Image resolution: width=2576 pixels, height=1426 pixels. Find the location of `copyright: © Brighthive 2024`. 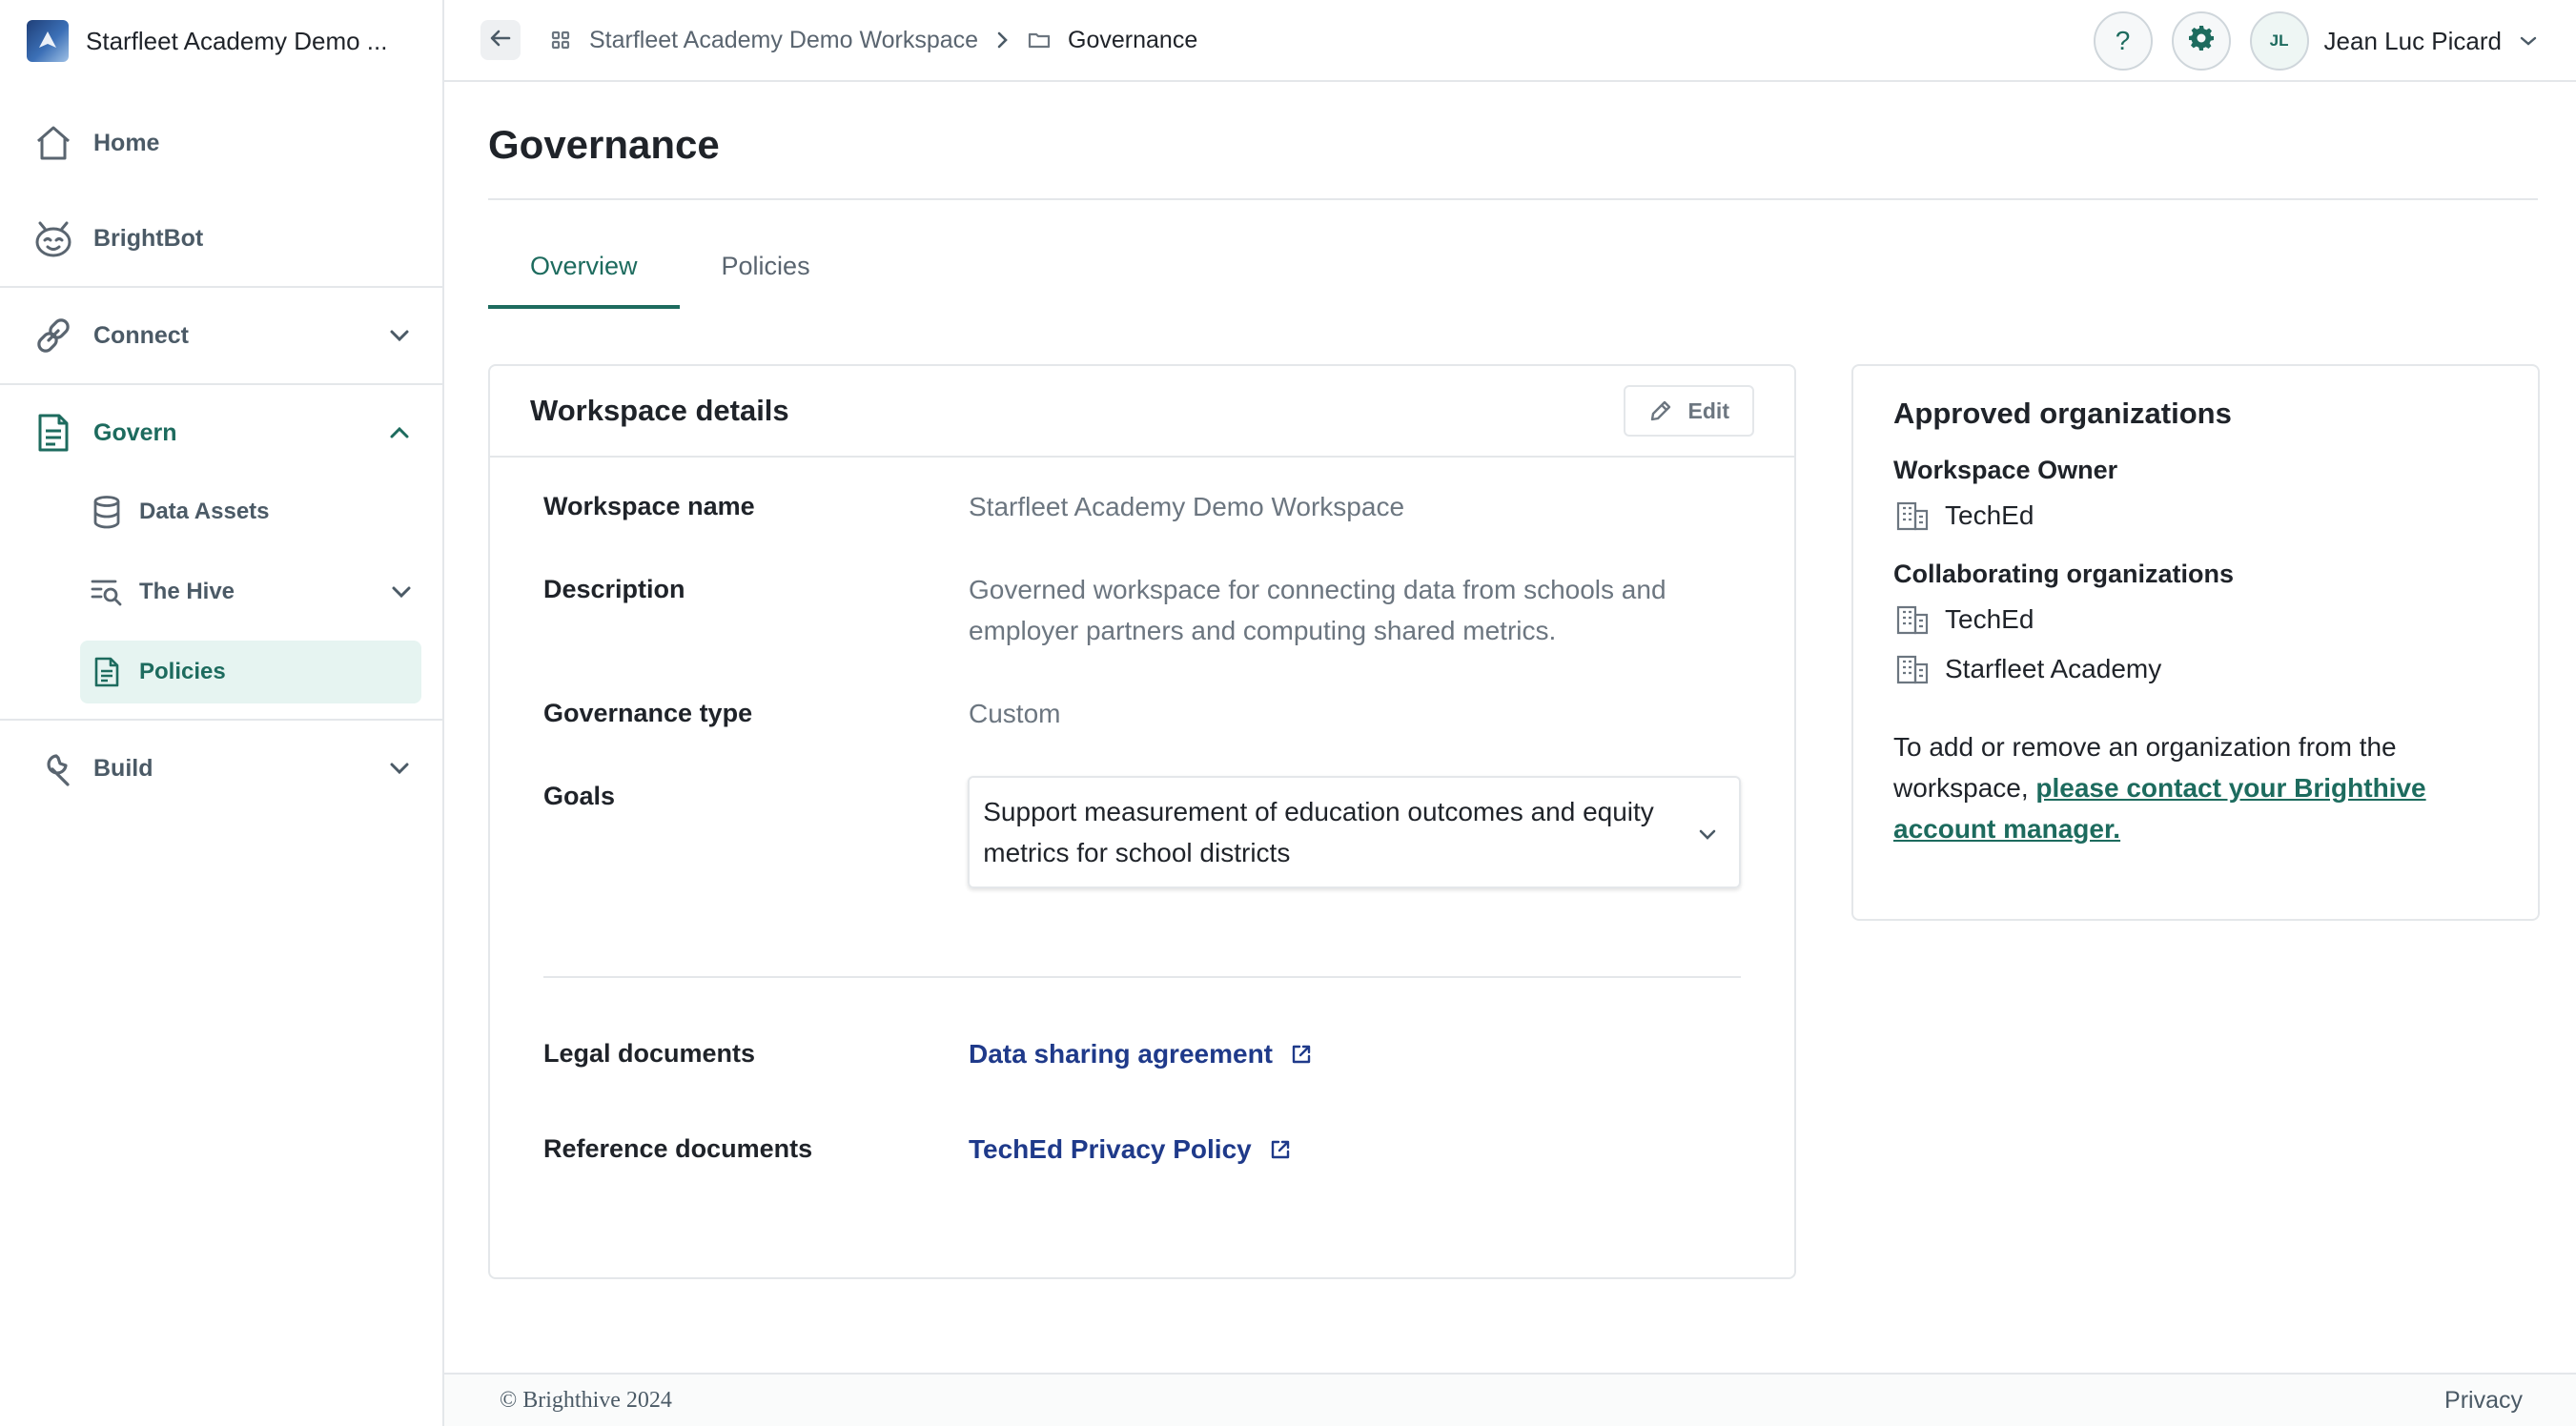

copyright: © Brighthive 2024 is located at coordinates (586, 1400).